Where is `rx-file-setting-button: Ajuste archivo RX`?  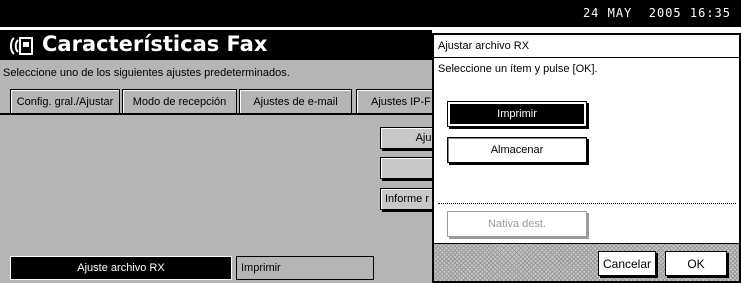 rx-file-setting-button: Ajuste archivo RX is located at coordinates (121, 268).